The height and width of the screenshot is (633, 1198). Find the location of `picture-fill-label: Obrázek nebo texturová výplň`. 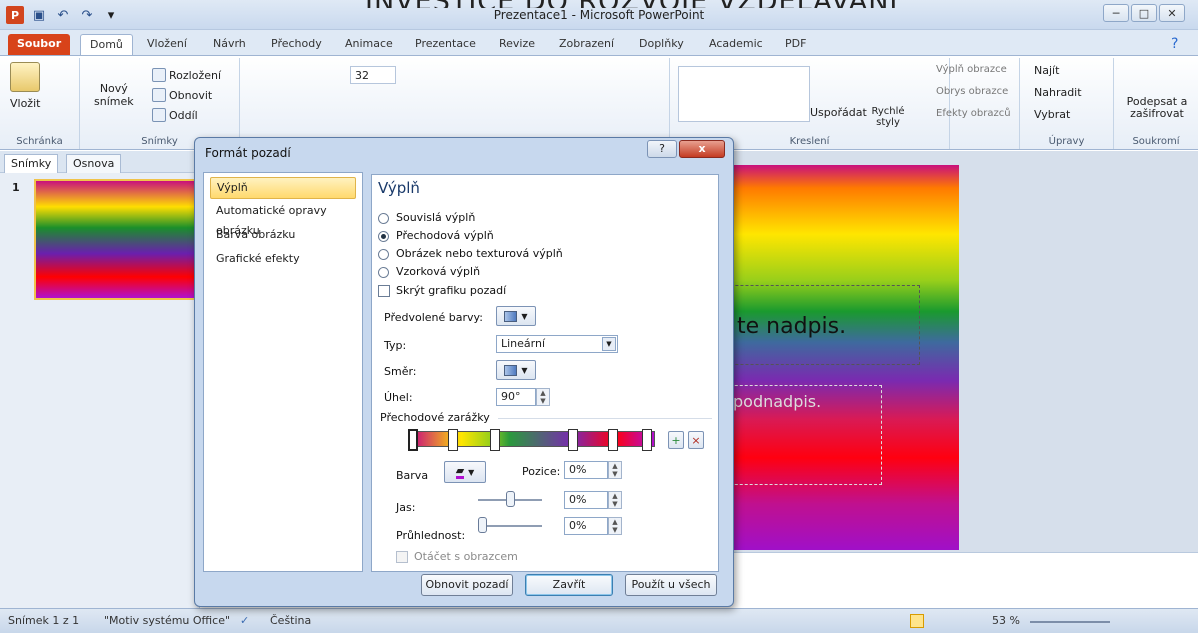

picture-fill-label: Obrázek nebo texturová výplň is located at coordinates (479, 253).